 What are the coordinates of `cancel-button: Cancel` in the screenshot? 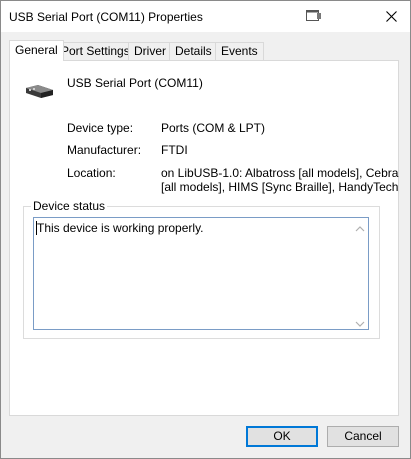 It's located at (363, 436).